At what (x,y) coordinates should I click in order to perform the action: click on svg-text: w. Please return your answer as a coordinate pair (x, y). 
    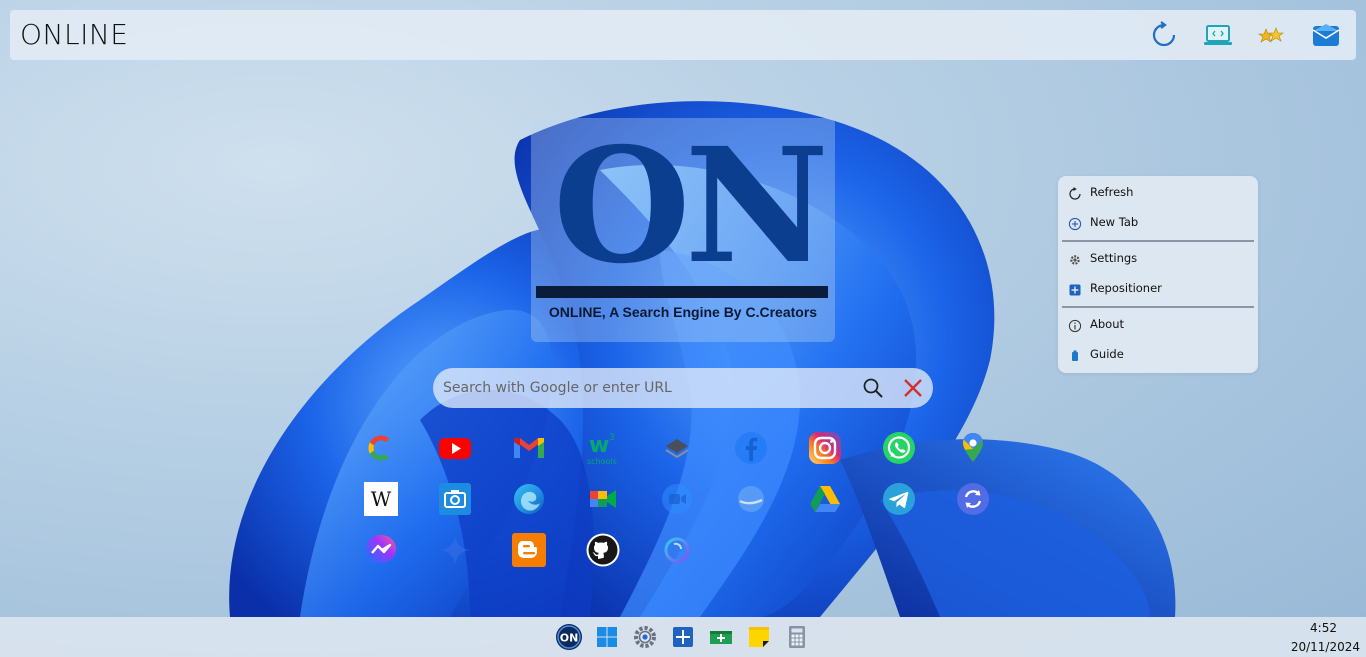
    Looking at the image, I should click on (599, 445).